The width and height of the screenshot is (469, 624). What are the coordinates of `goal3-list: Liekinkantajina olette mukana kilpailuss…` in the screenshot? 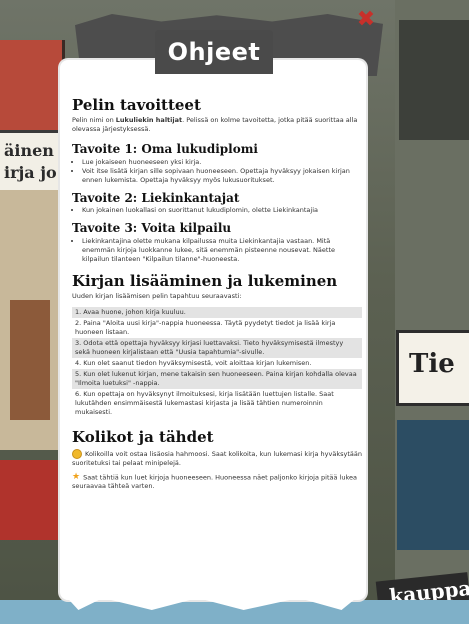 It's located at (217, 250).